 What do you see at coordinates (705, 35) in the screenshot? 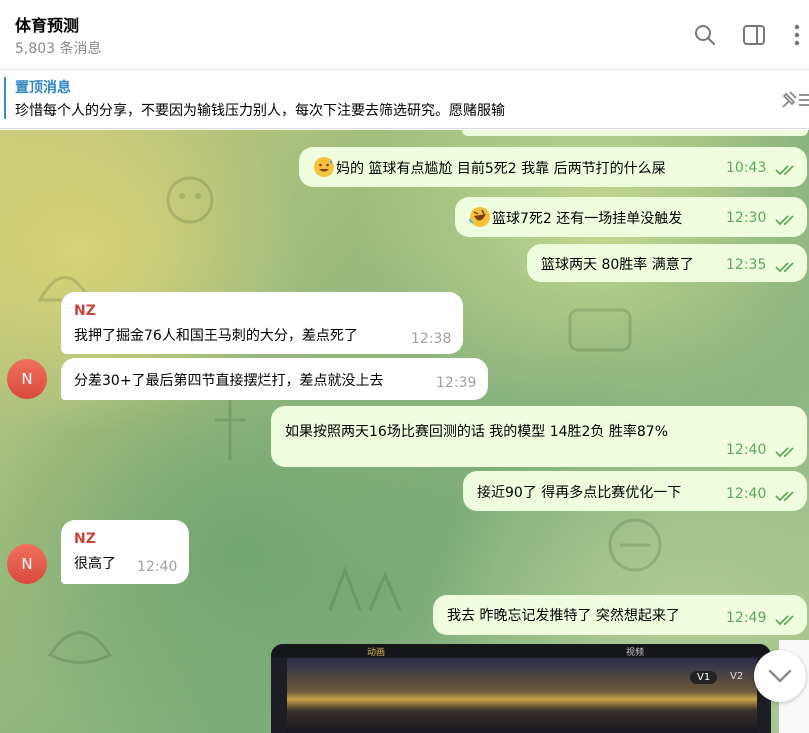
I see `search-icon` at bounding box center [705, 35].